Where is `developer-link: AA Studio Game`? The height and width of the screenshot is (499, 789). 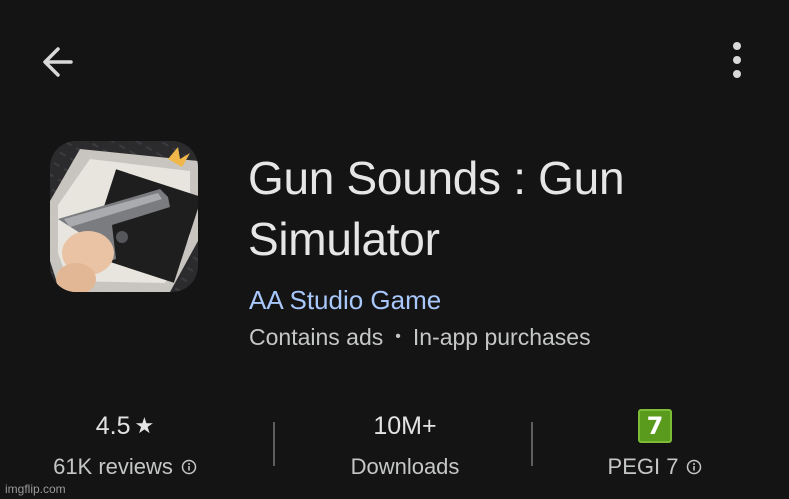 developer-link: AA Studio Game is located at coordinates (345, 300).